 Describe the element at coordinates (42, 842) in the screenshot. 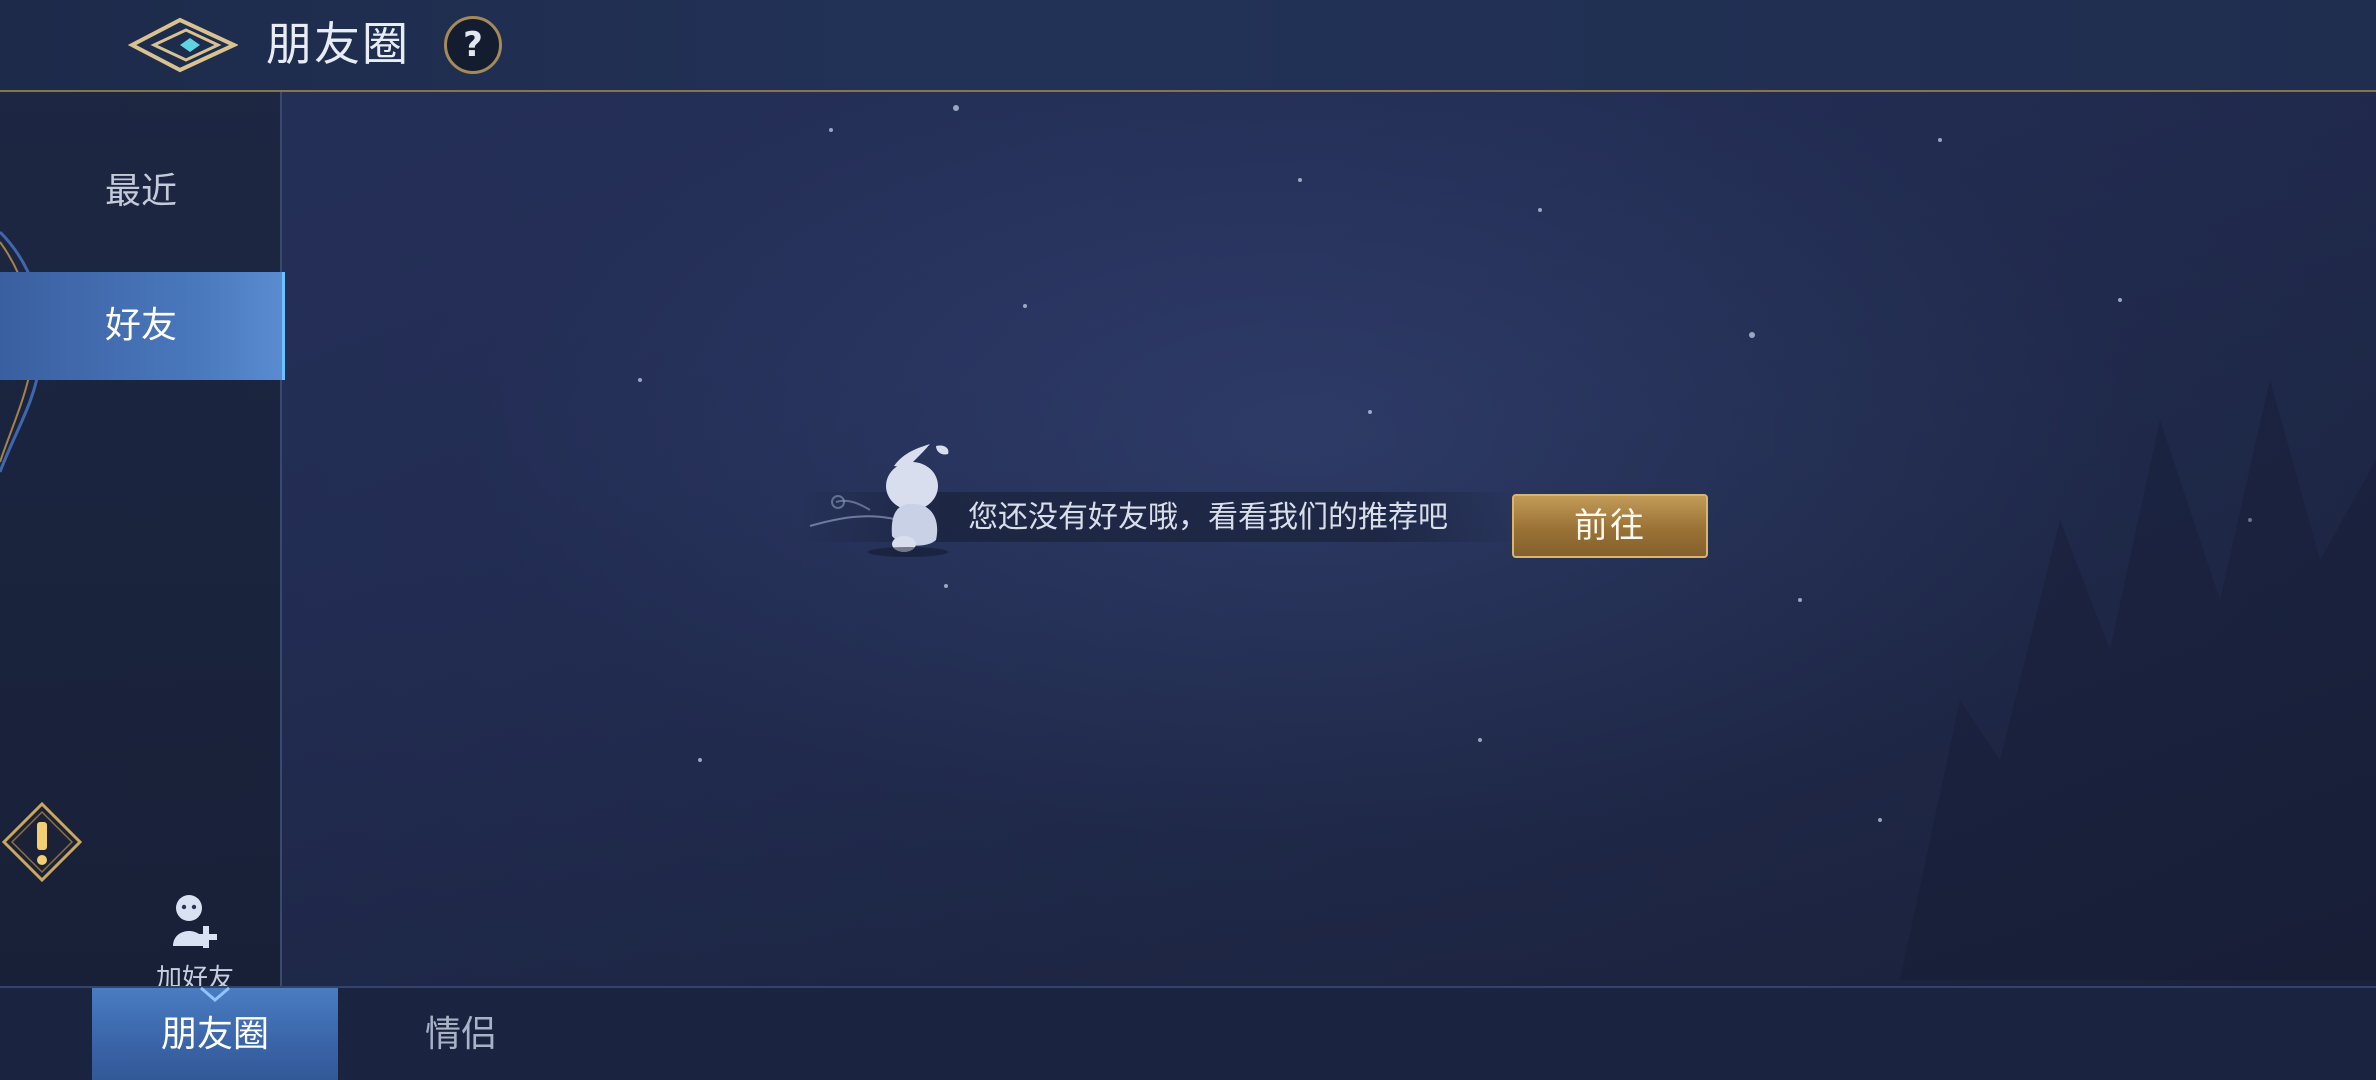

I see `alert-icon` at that location.